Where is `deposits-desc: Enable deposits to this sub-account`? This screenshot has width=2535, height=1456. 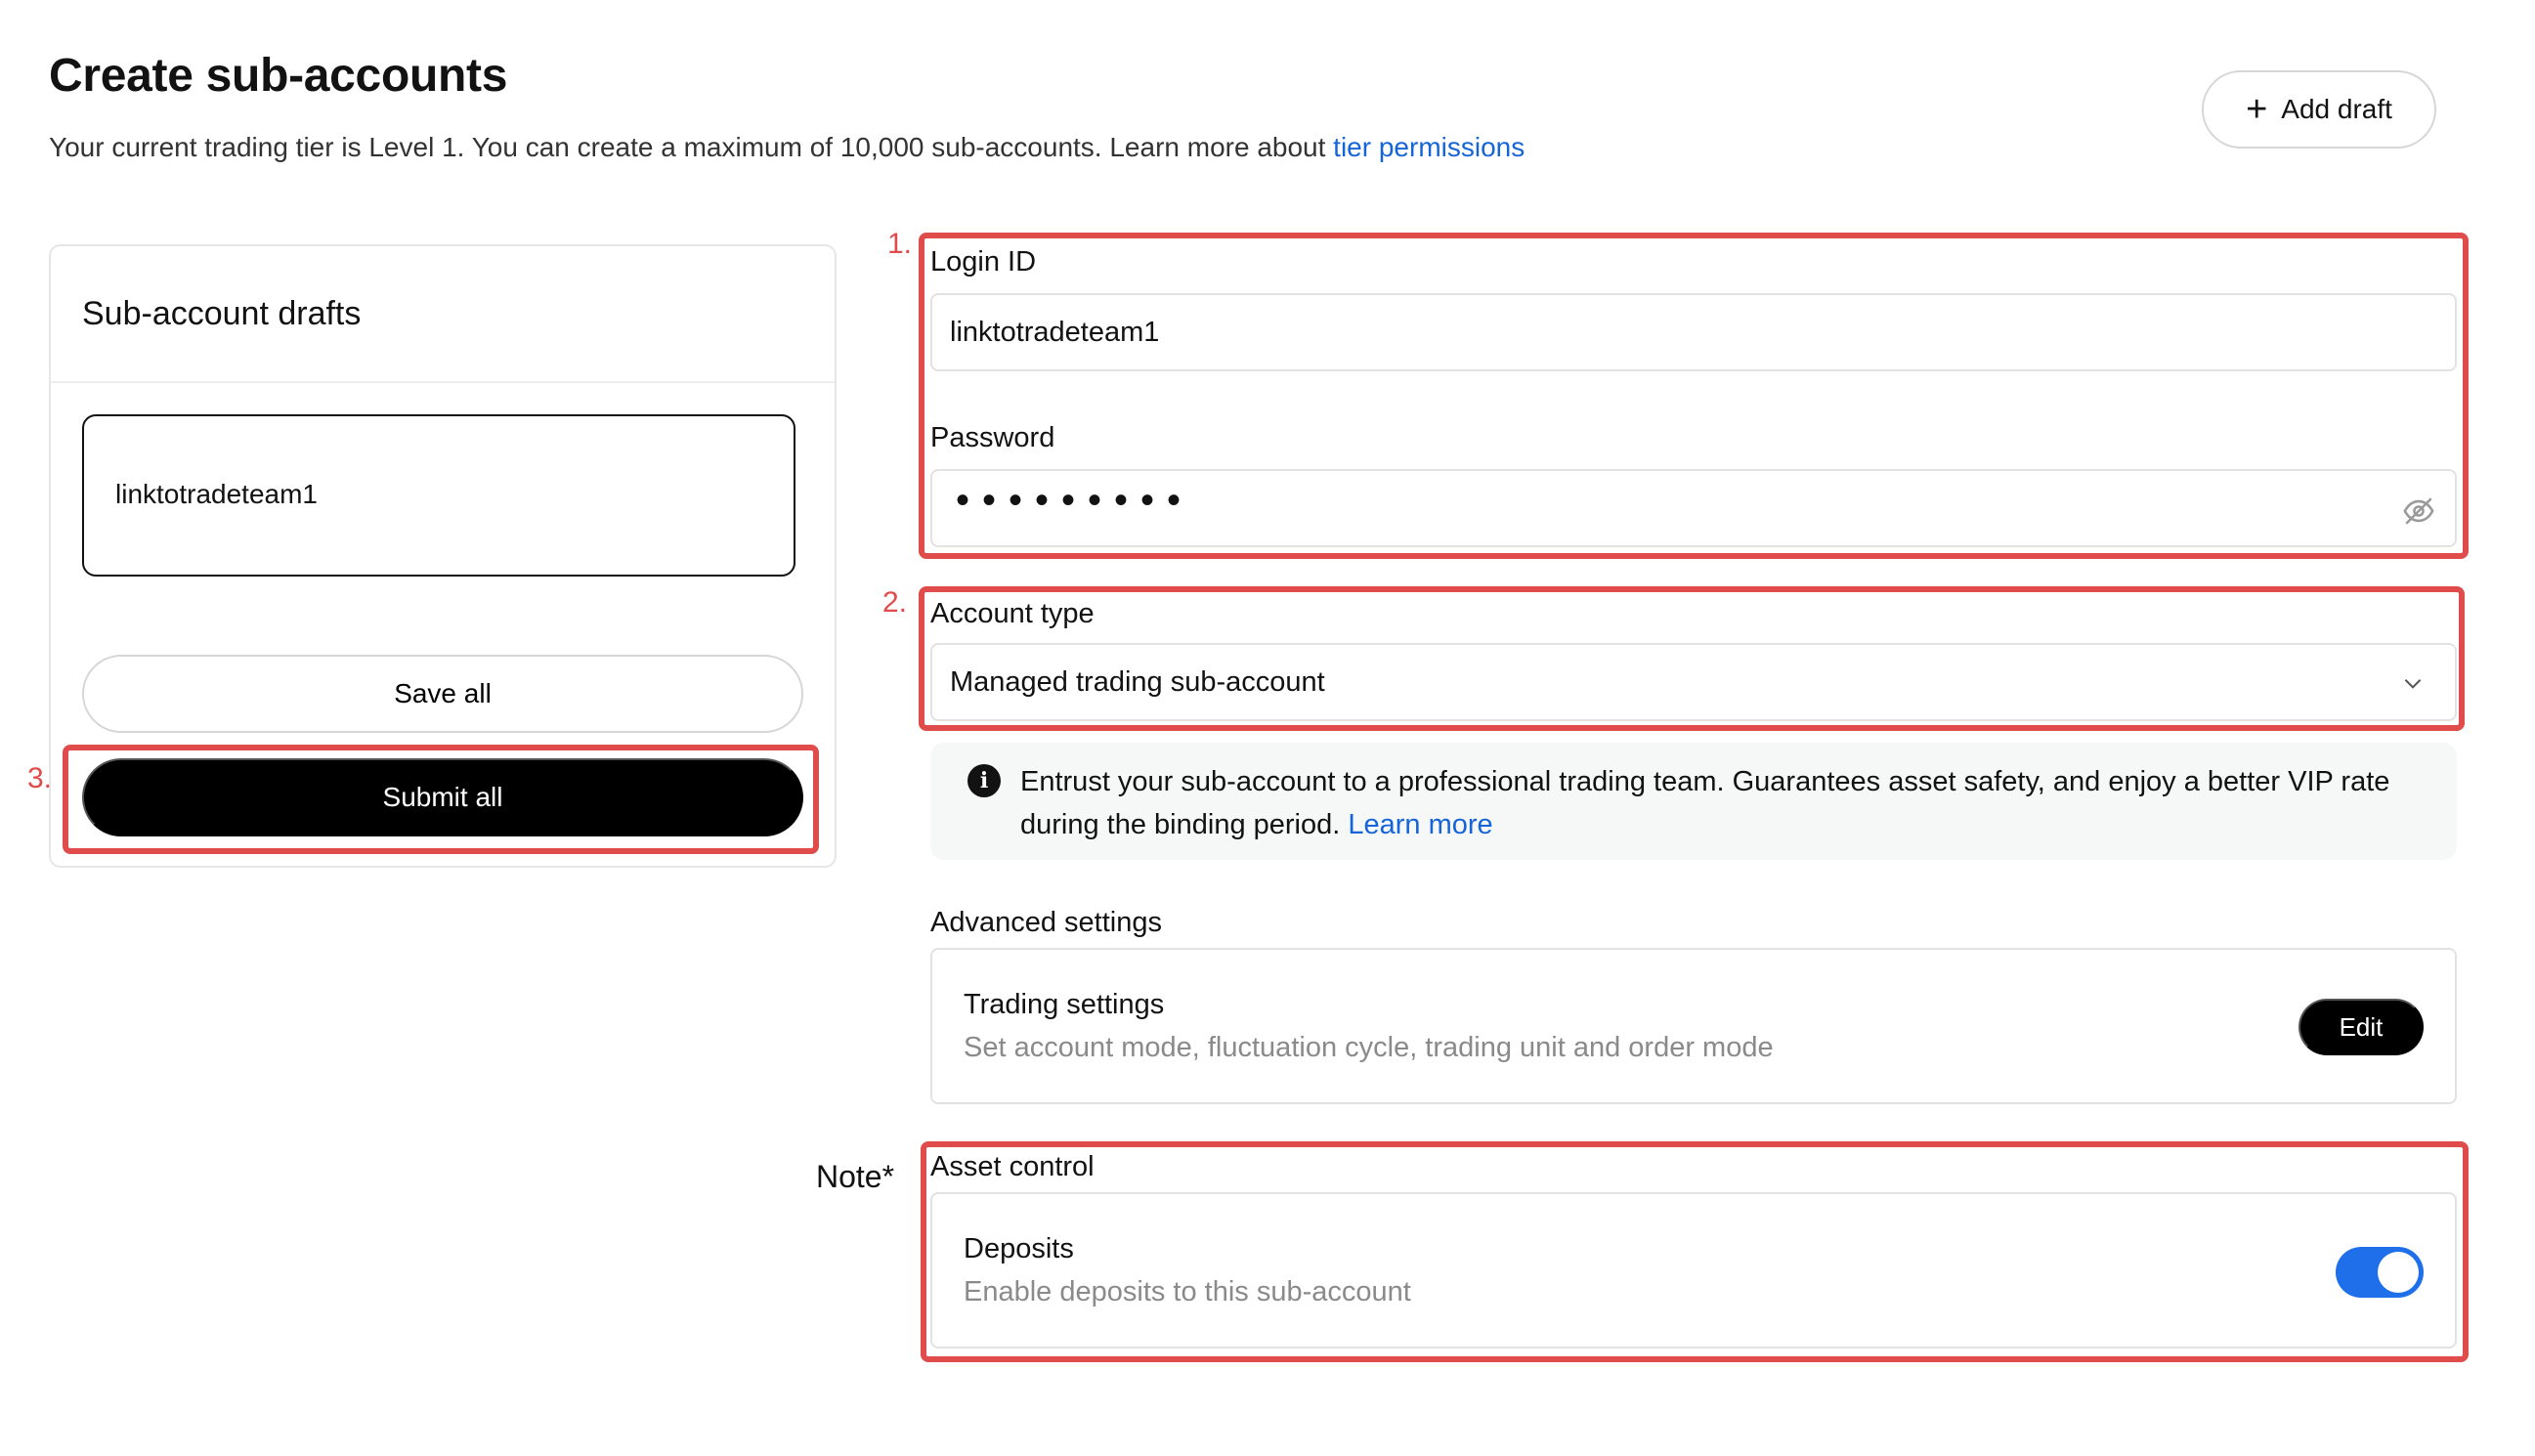 deposits-desc: Enable deposits to this sub-account is located at coordinates (1187, 1291).